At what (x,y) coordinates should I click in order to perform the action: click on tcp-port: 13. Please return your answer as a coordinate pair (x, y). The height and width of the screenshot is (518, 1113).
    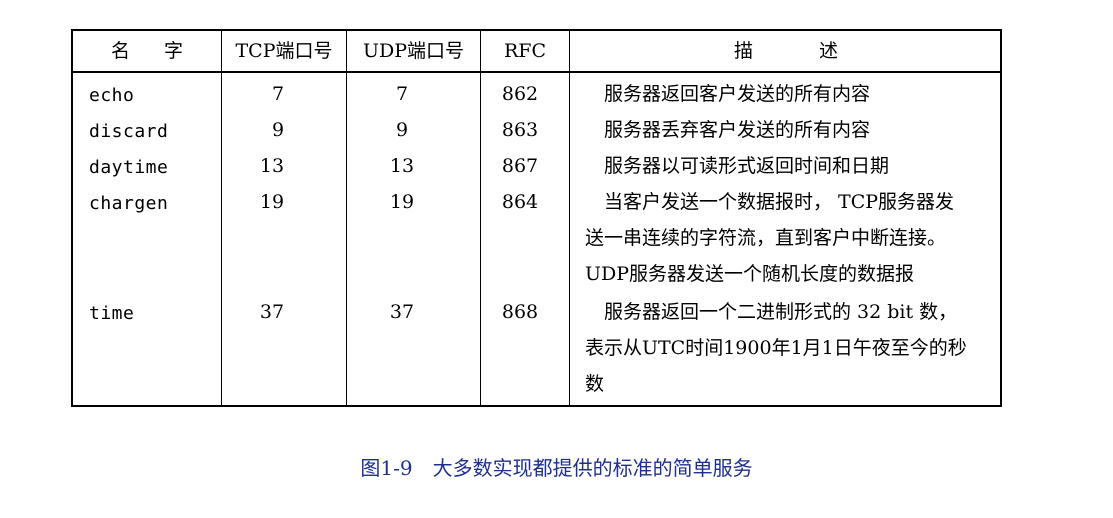
    Looking at the image, I should click on (272, 166).